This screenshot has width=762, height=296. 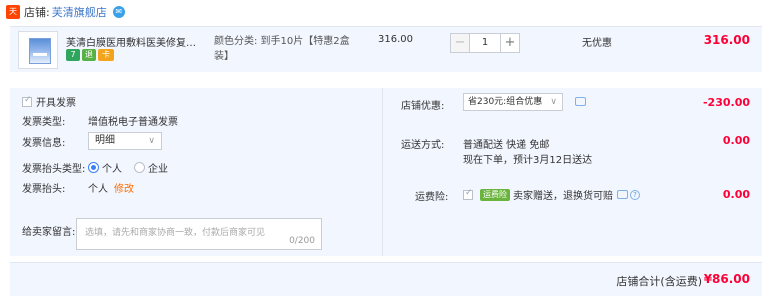 I want to click on return-service-icon: 退, so click(x=89, y=55).